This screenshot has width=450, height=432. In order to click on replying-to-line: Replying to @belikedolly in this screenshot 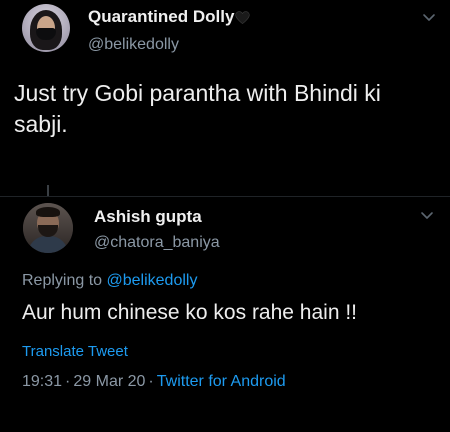, I will do `click(109, 281)`.